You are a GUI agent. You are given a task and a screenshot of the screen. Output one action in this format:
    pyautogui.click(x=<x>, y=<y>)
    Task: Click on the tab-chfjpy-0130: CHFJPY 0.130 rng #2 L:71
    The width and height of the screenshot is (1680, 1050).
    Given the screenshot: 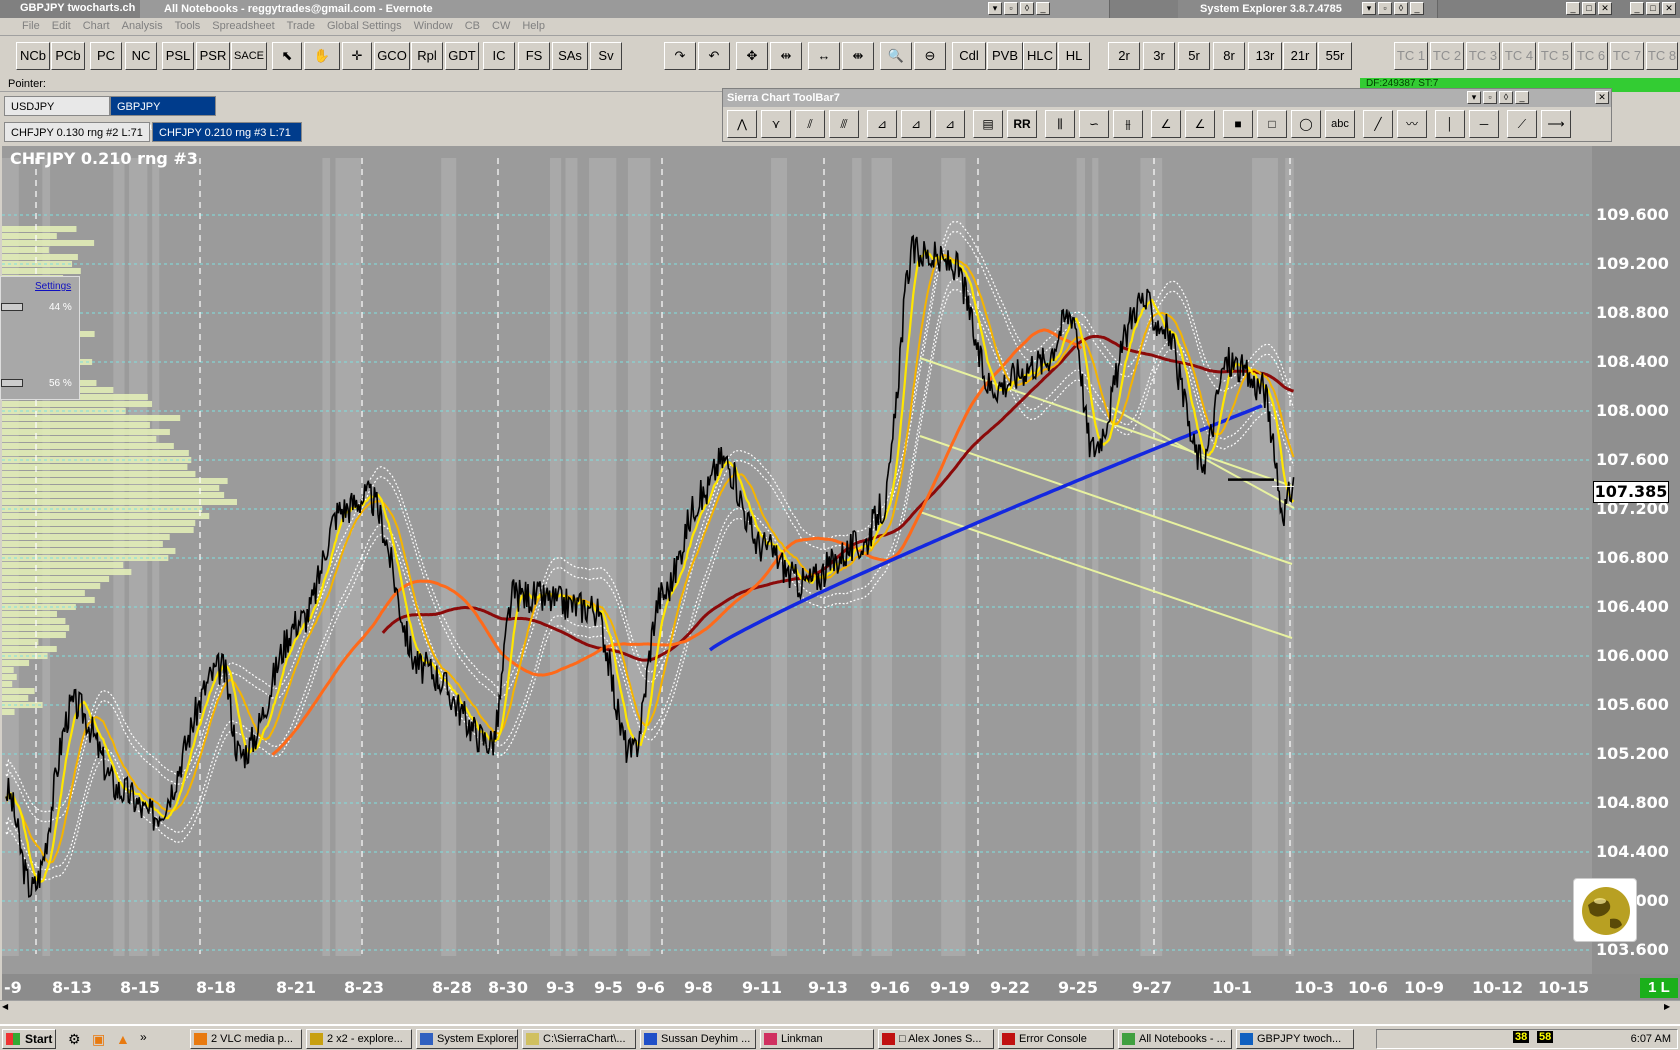 What is the action you would take?
    pyautogui.click(x=77, y=132)
    